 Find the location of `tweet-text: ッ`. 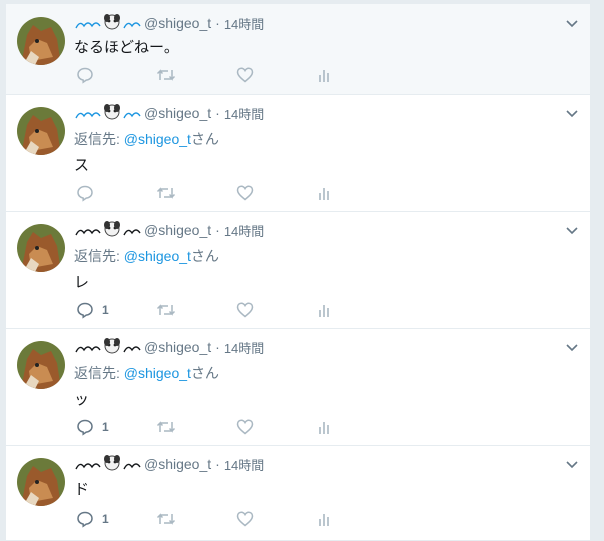

tweet-text: ッ is located at coordinates (82, 399).